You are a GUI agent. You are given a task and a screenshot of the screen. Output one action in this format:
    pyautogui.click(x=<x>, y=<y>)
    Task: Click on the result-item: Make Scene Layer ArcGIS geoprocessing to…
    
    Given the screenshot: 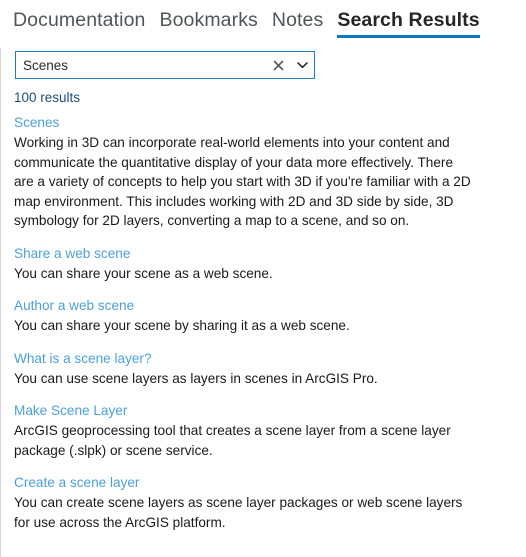 What is the action you would take?
    pyautogui.click(x=259, y=430)
    